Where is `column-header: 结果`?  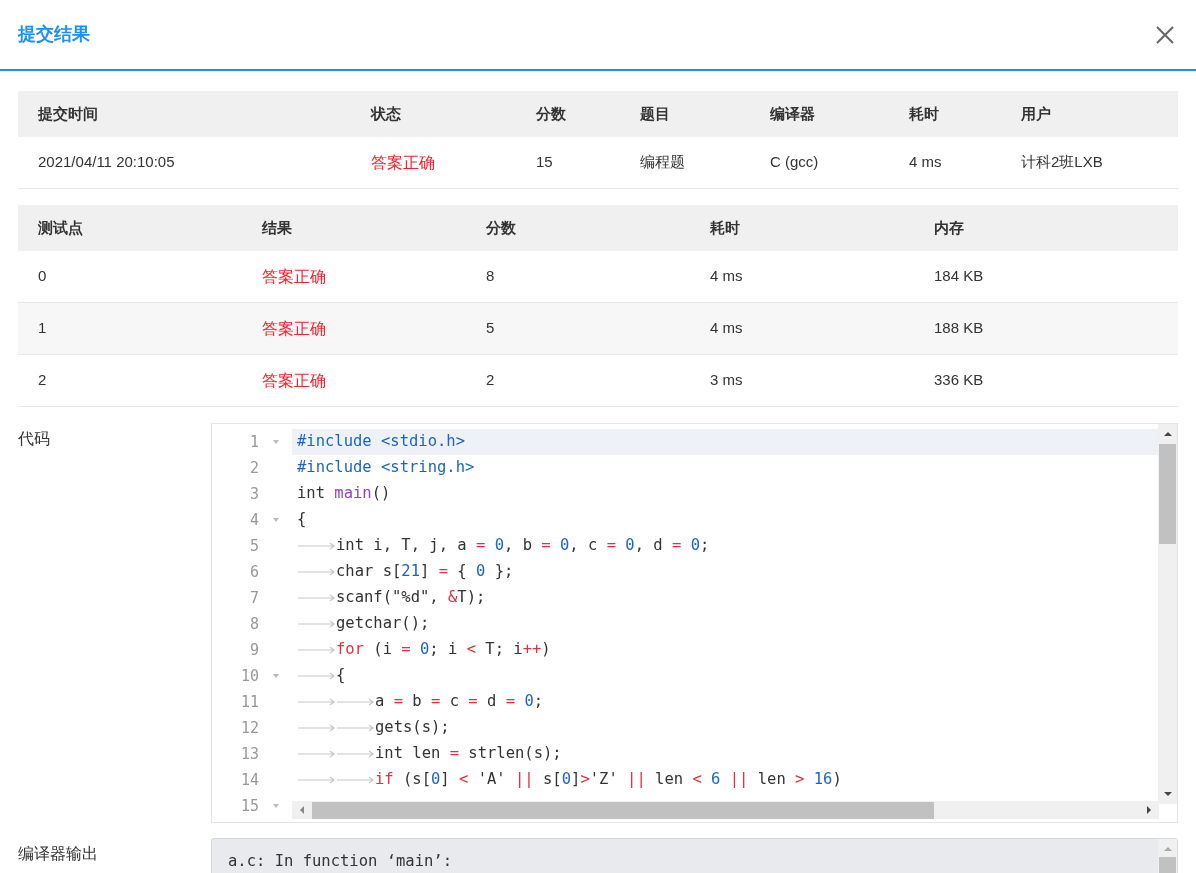 column-header: 结果 is located at coordinates (277, 227).